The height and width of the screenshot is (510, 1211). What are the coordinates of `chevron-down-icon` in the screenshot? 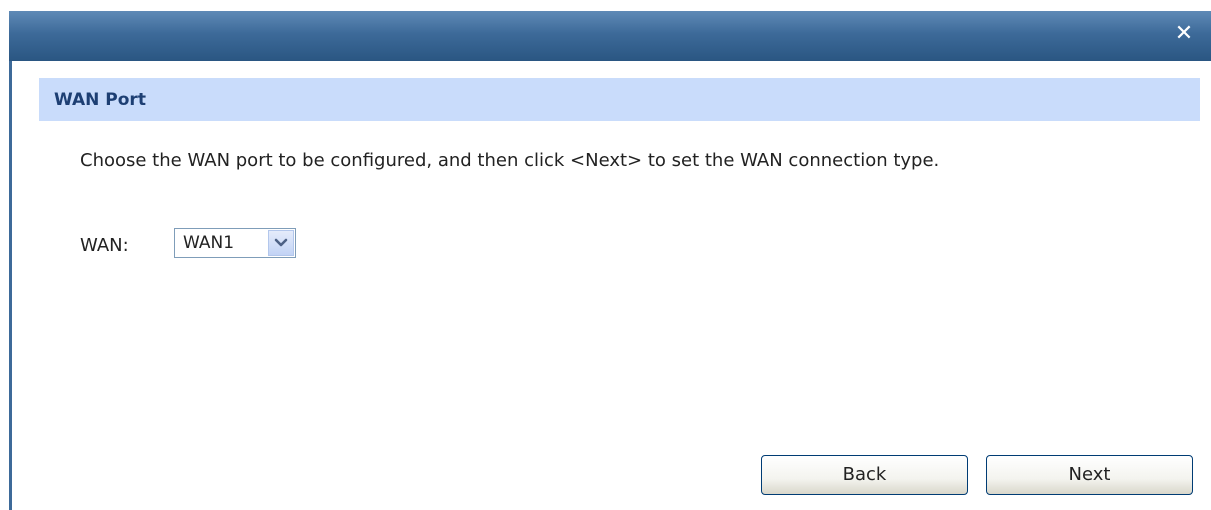 It's located at (281, 242).